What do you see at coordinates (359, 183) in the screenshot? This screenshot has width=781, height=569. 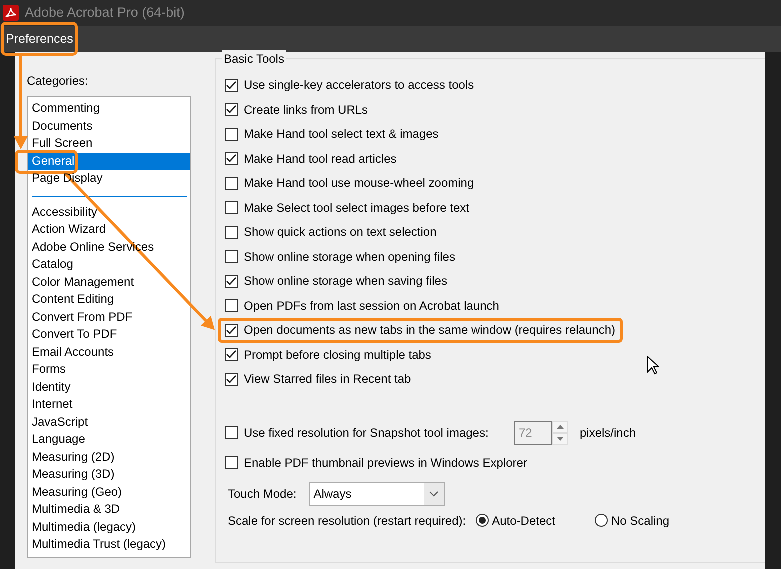 I see `option-label: Make Hand tool use mouse-wheel zooming` at bounding box center [359, 183].